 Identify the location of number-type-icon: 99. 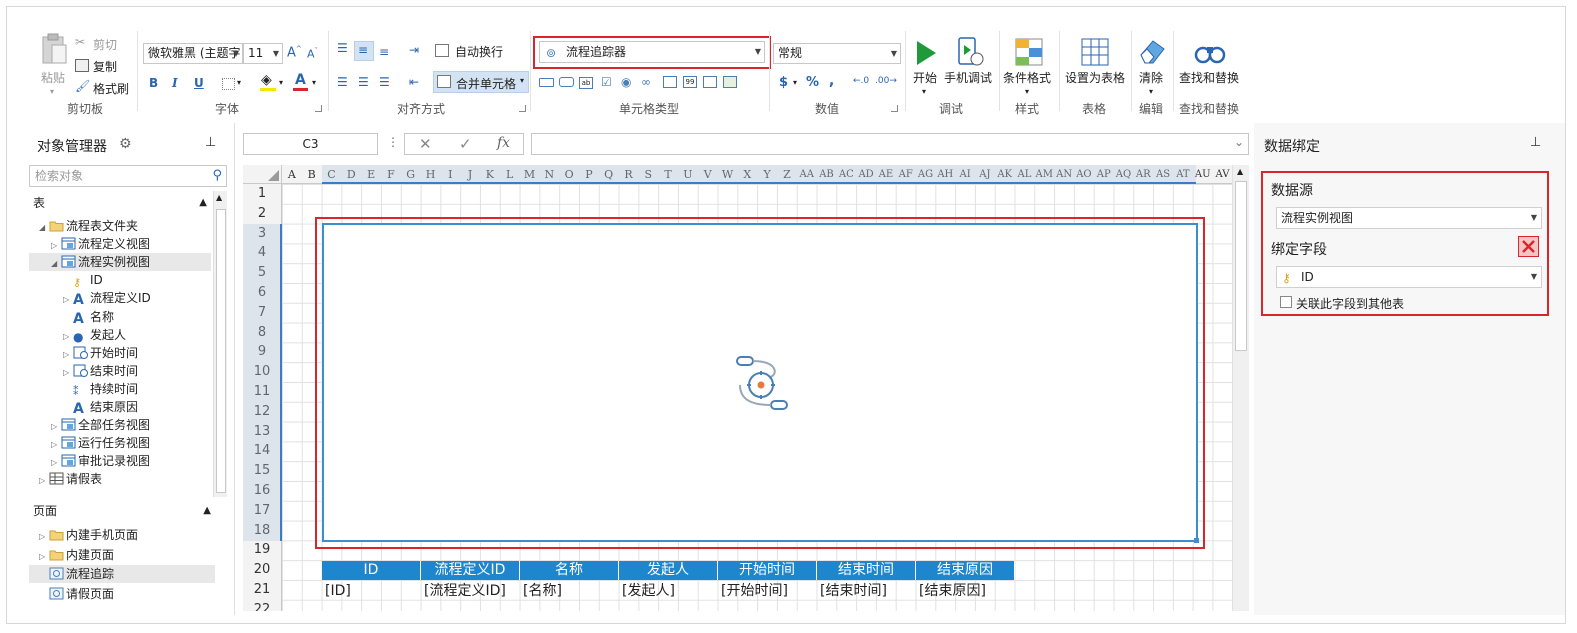
(690, 82).